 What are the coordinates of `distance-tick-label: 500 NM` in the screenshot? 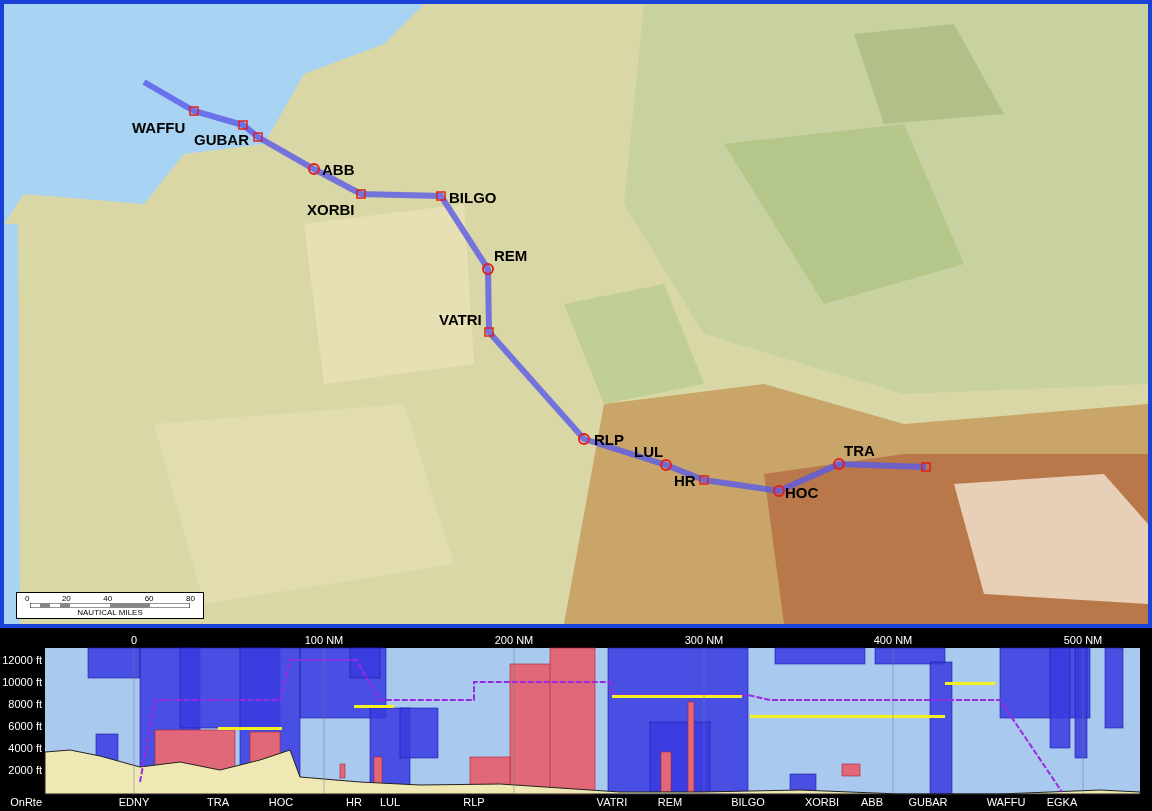 It's located at (1083, 640).